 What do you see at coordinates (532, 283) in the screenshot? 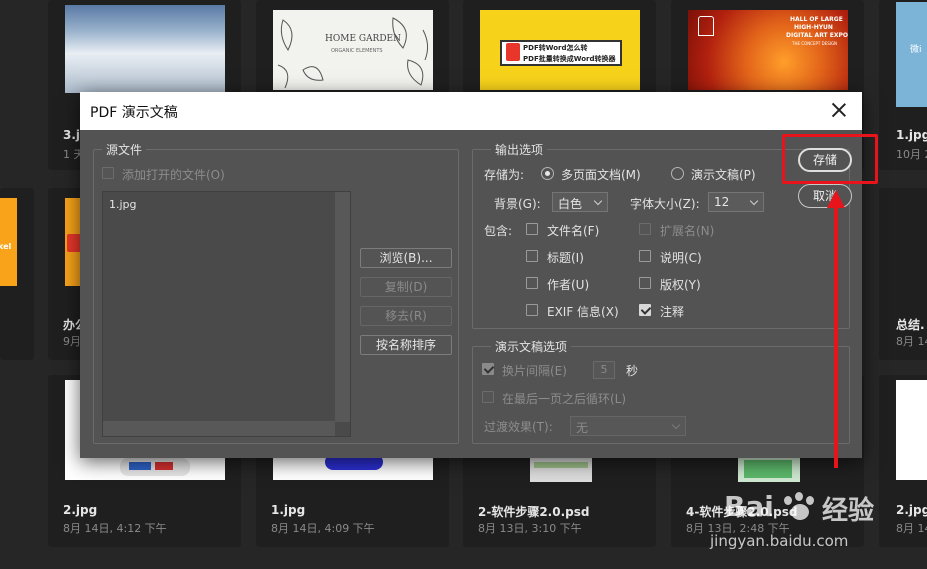
I see `author-checkbox` at bounding box center [532, 283].